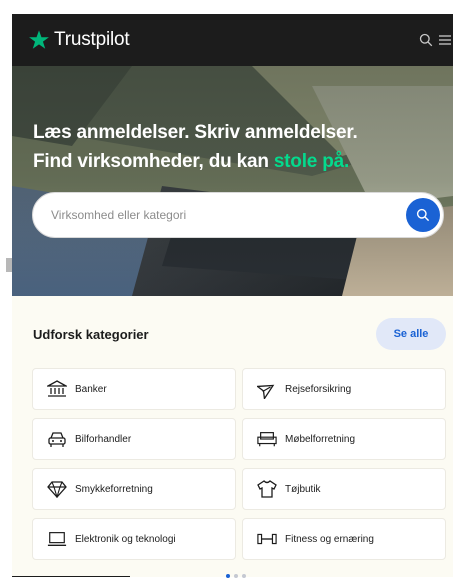  Describe the element at coordinates (303, 489) in the screenshot. I see `category-label: Tøjbutik` at that location.